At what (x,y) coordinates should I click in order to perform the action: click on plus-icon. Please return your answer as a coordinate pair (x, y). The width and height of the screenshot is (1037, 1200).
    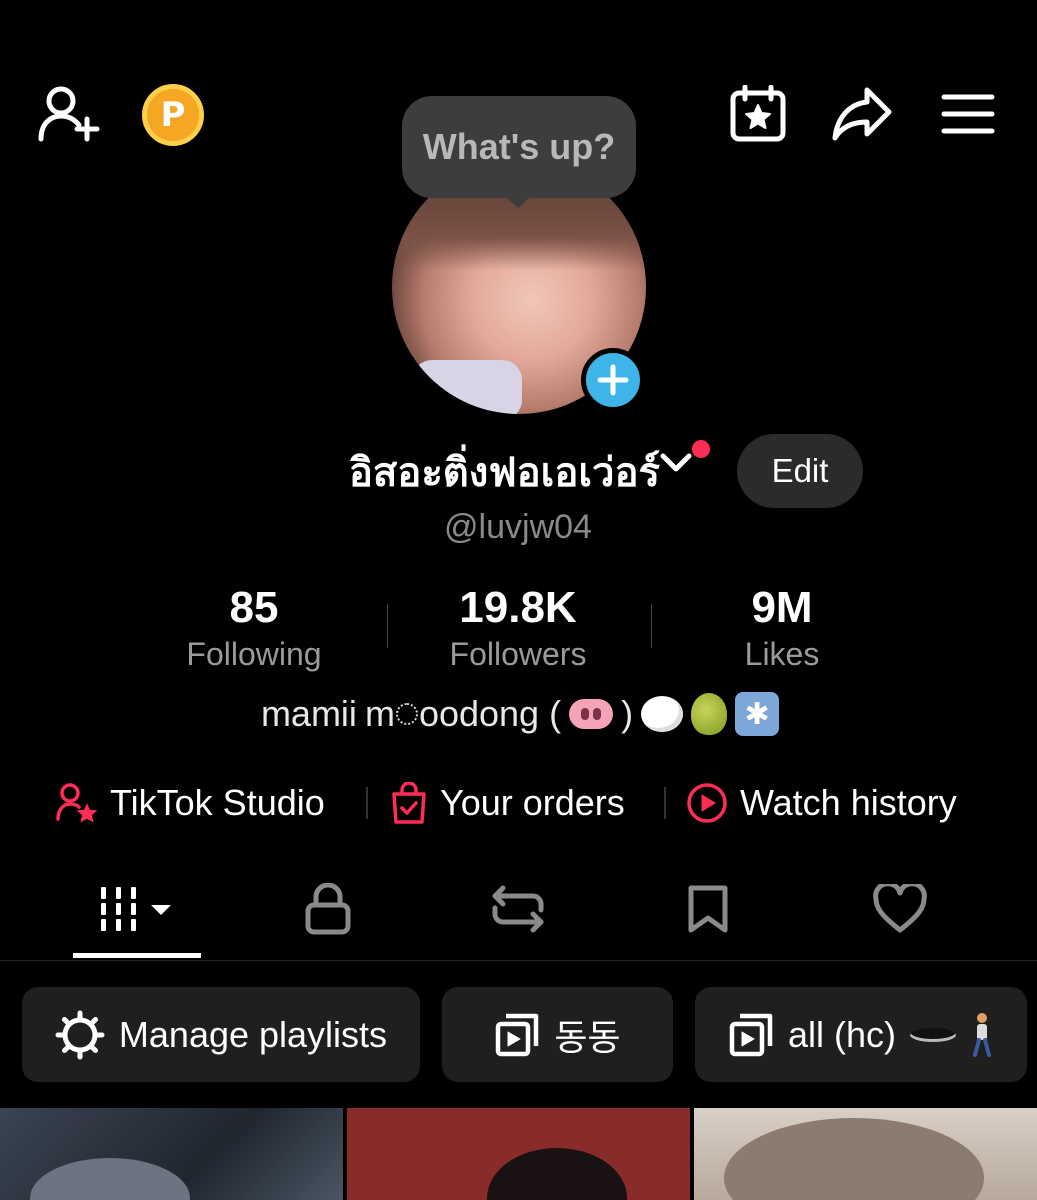
    Looking at the image, I should click on (613, 380).